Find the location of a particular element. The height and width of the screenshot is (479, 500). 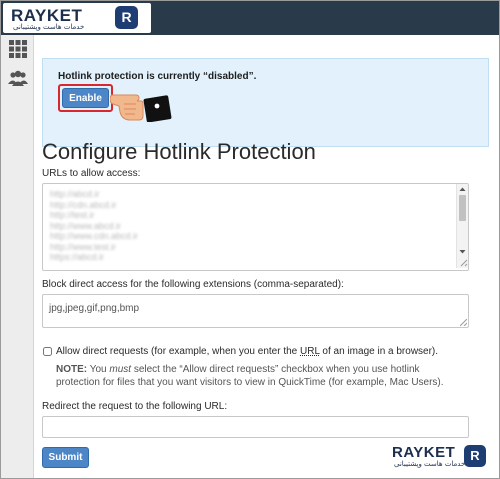

redirect-url-input is located at coordinates (255, 427).